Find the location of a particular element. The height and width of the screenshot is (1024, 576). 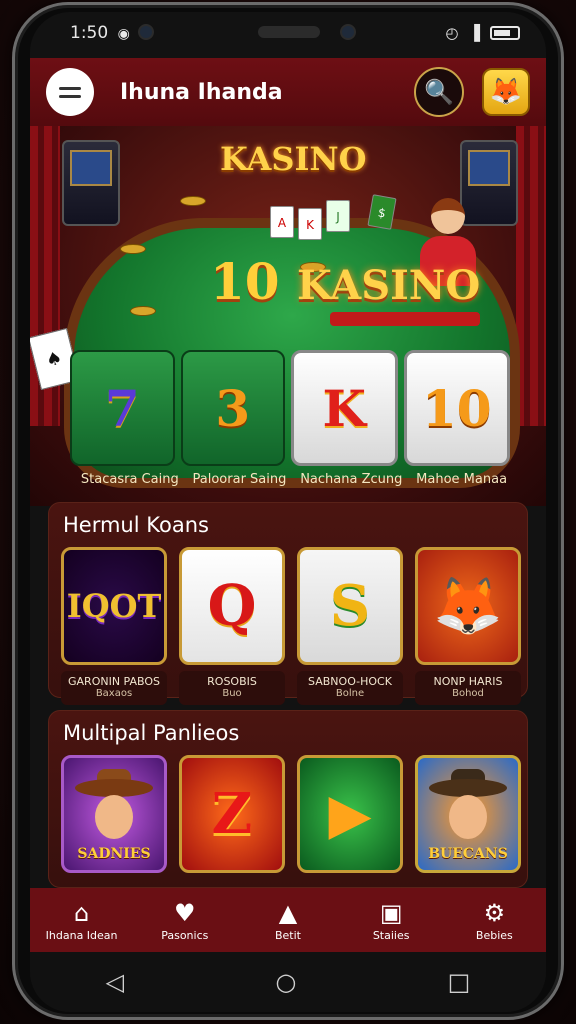

nav-item-home: ⌂ Ihdana Idean is located at coordinates (82, 920).